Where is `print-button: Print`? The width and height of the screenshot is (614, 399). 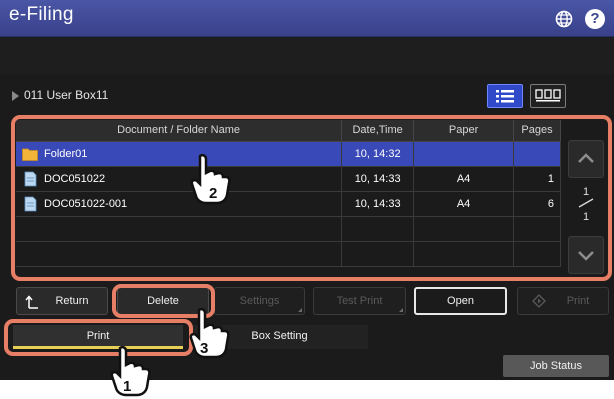
print-button: Print is located at coordinates (563, 301).